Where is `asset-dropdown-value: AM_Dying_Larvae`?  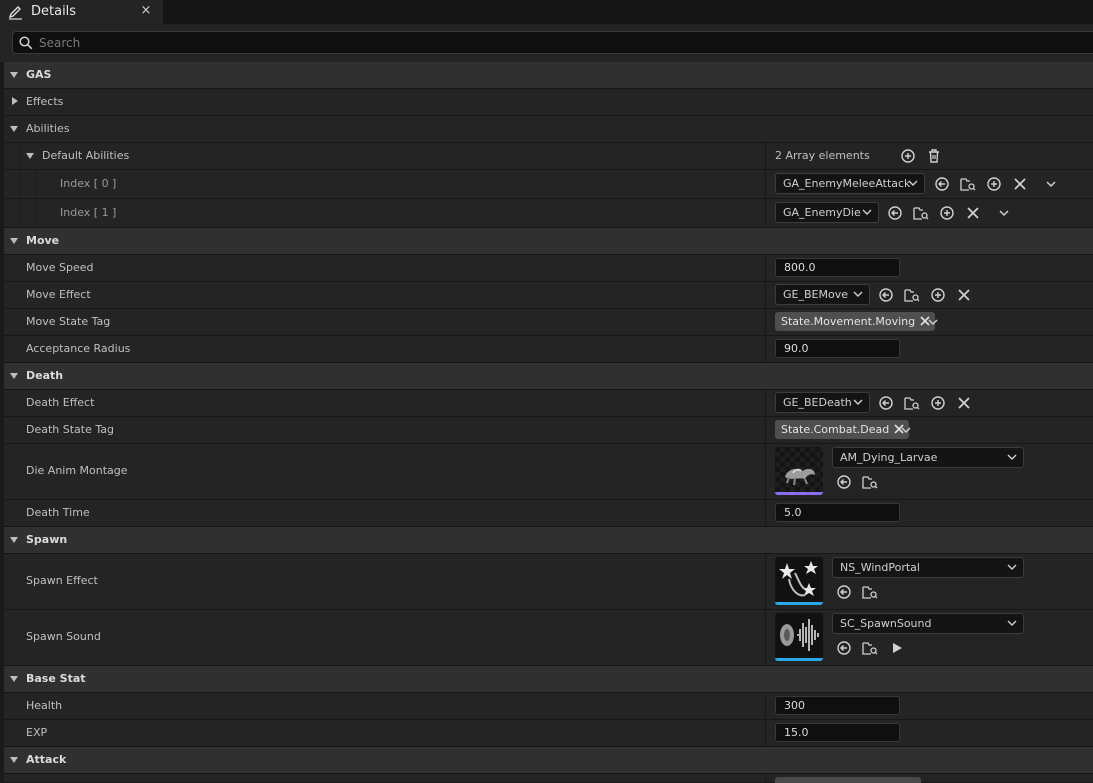 asset-dropdown-value: AM_Dying_Larvae is located at coordinates (889, 457).